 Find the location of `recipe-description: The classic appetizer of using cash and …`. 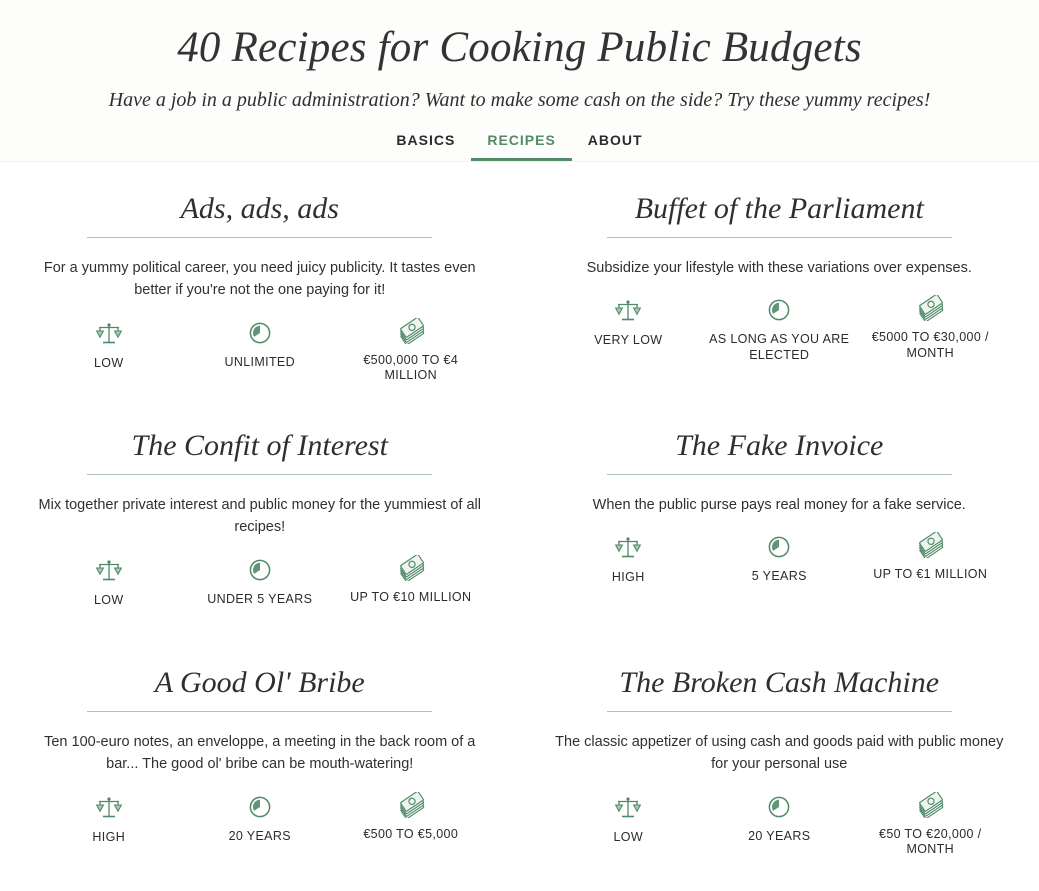

recipe-description: The classic appetizer of using cash and … is located at coordinates (779, 753).